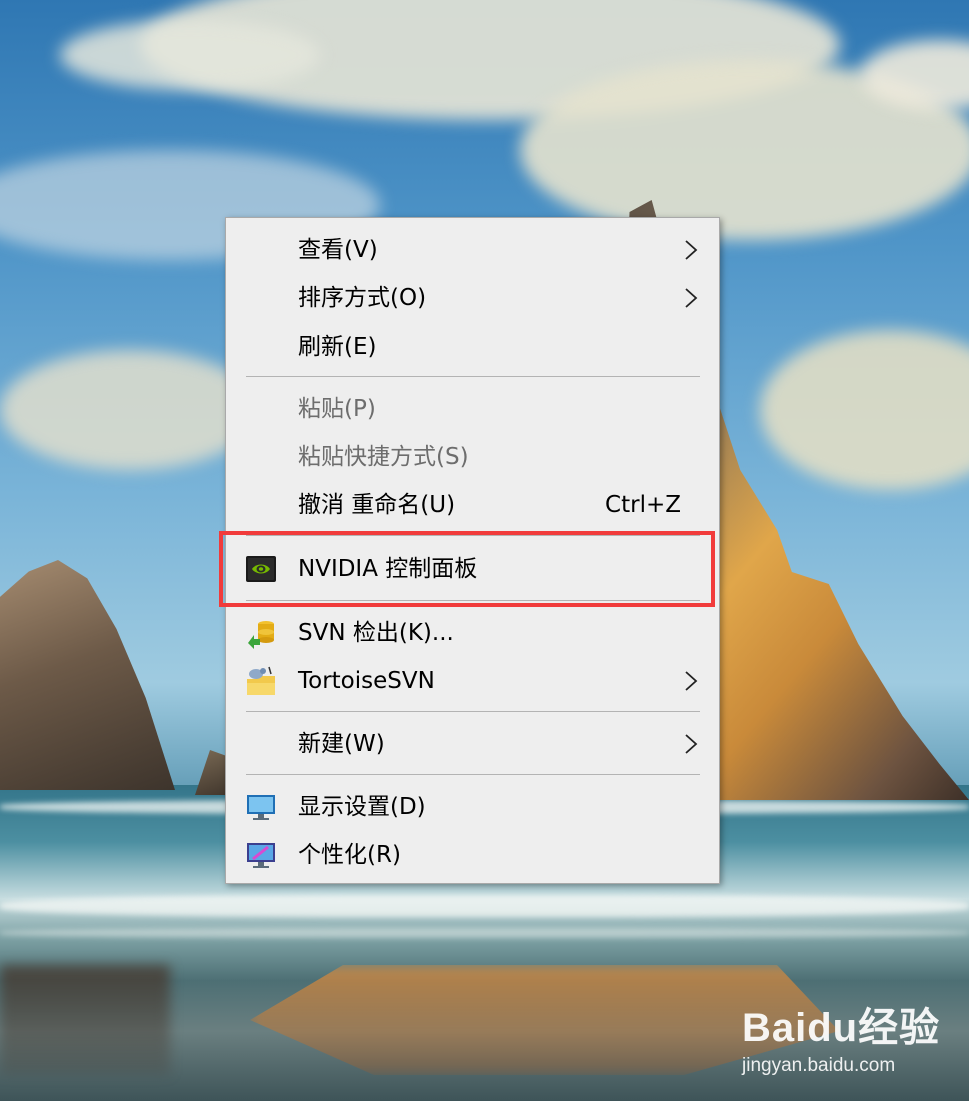  Describe the element at coordinates (366, 681) in the screenshot. I see `menu-item-label: TortoiseSVN` at that location.